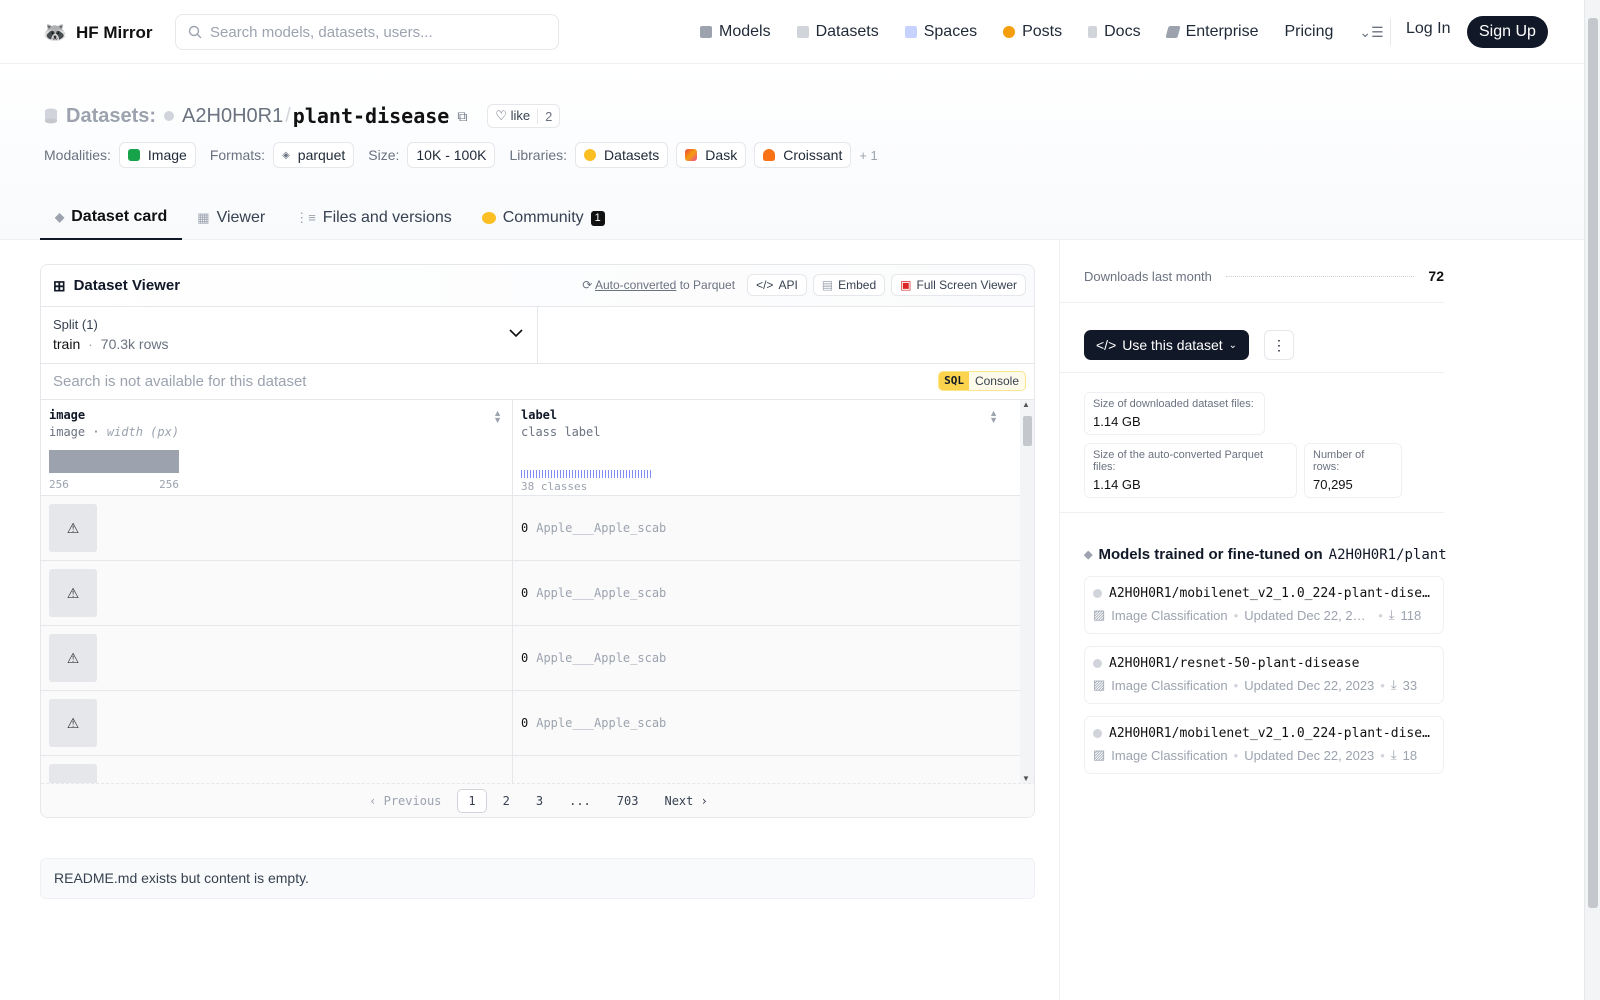 This screenshot has height=1000, width=1600. I want to click on fullscreen-button: ▣ Full Screen Viewer, so click(958, 285).